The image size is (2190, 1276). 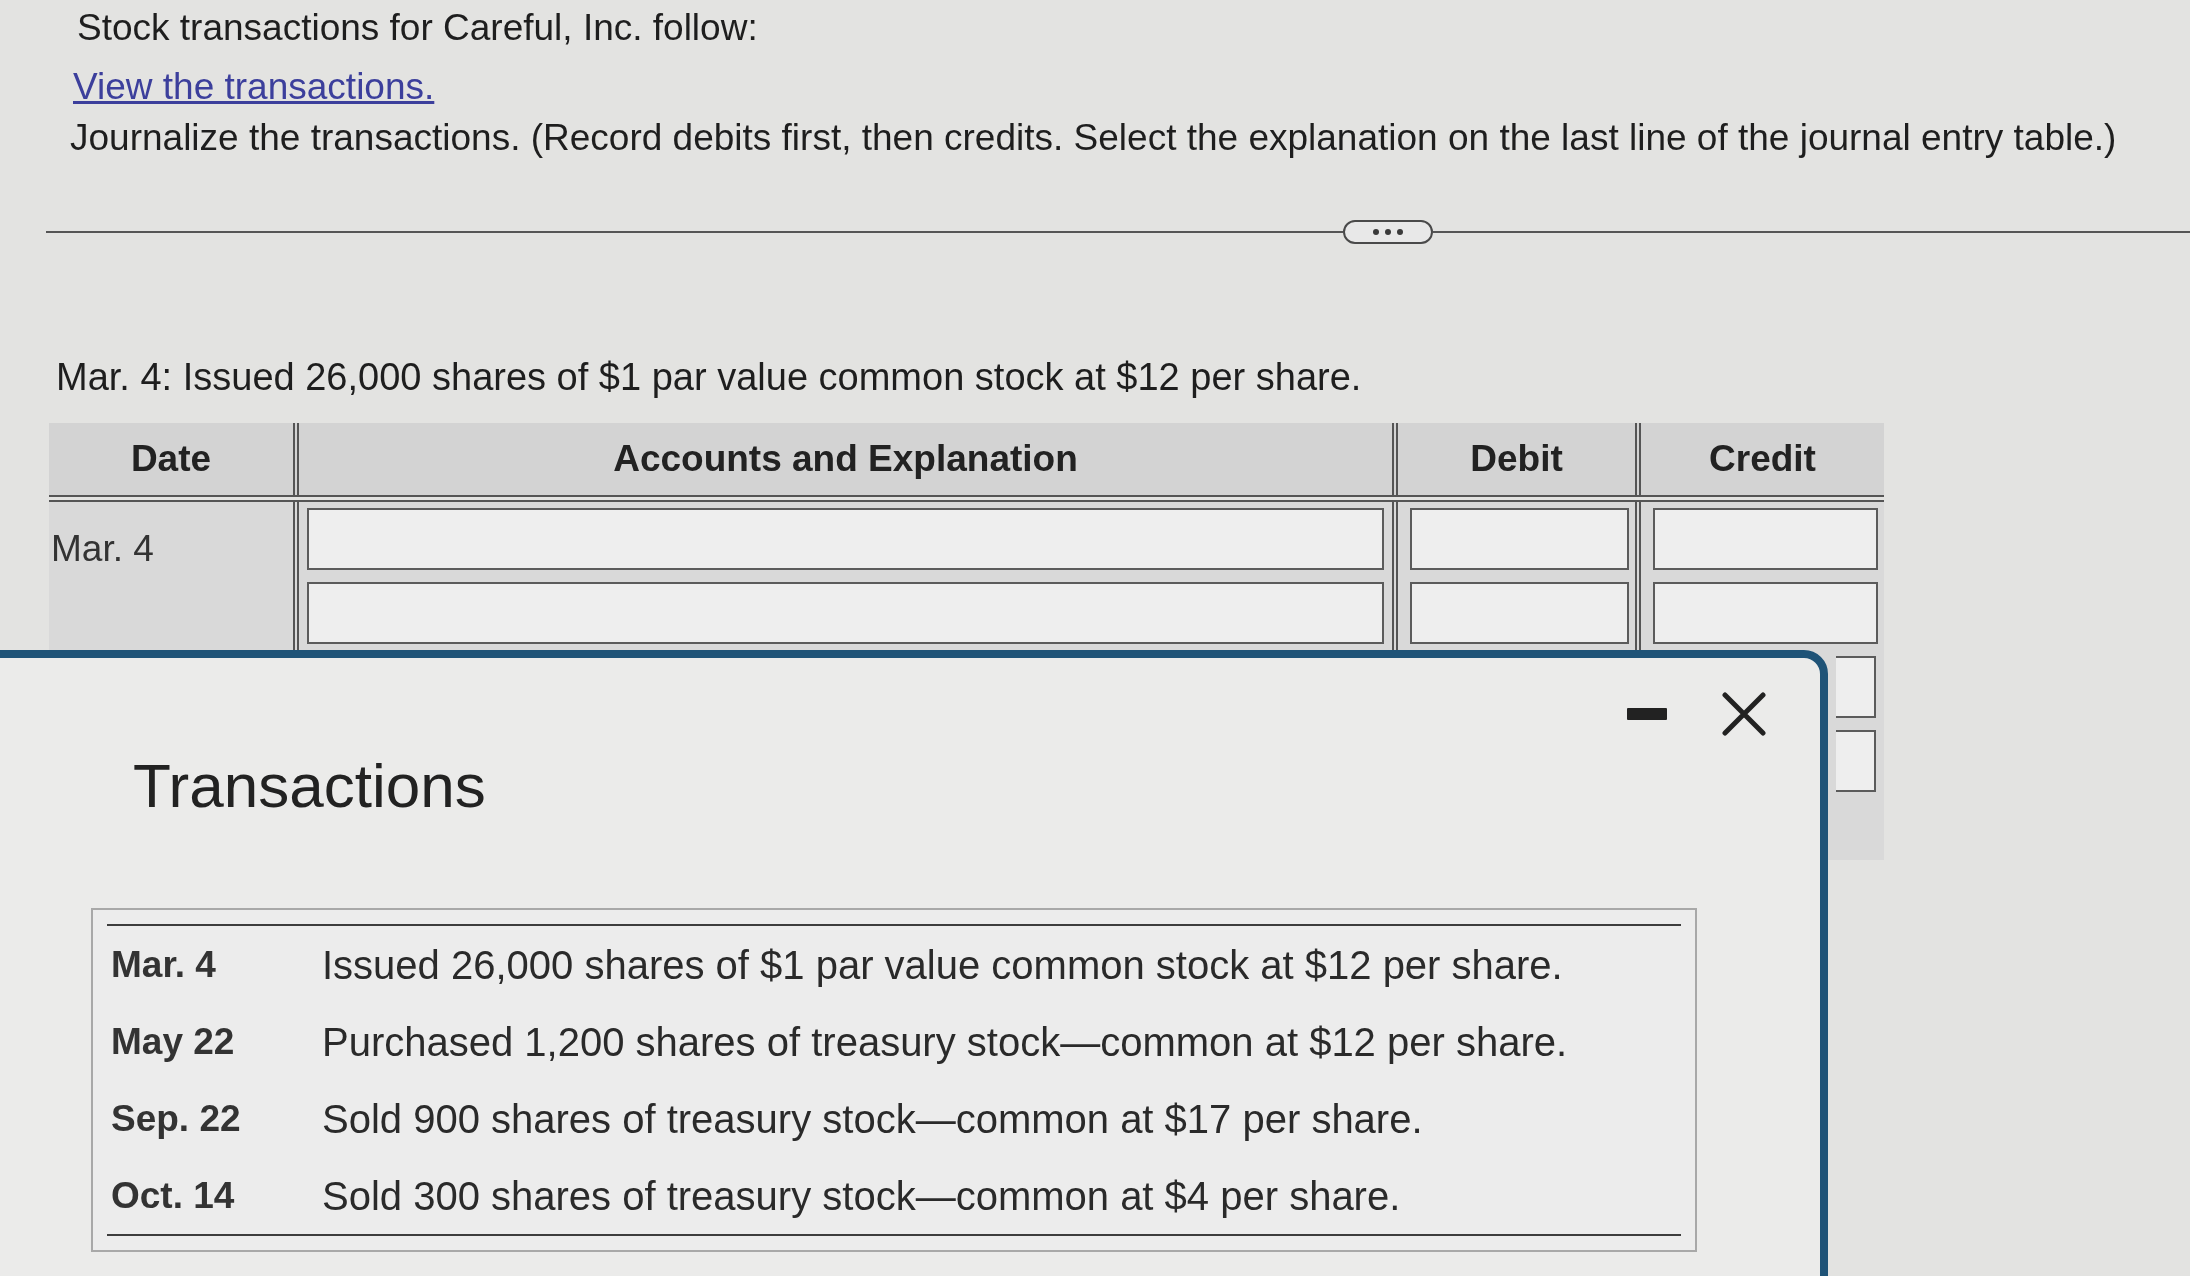 I want to click on transaction-date: May 22, so click(x=173, y=1041).